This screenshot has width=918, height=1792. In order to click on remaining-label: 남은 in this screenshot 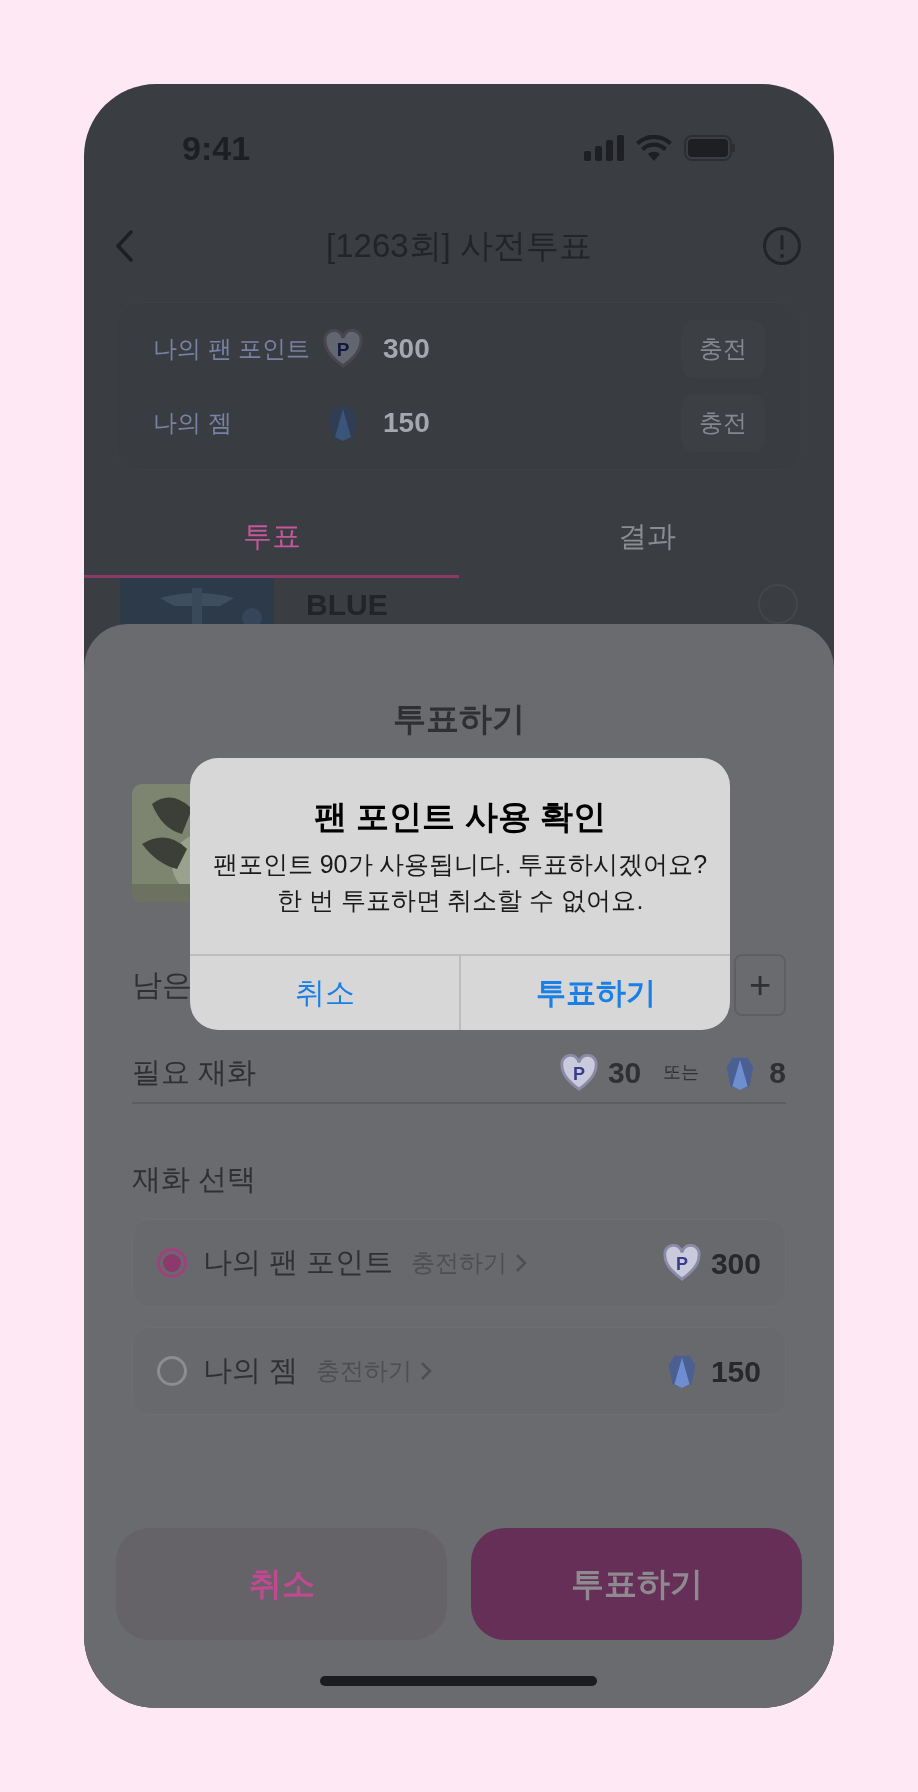, I will do `click(162, 985)`.